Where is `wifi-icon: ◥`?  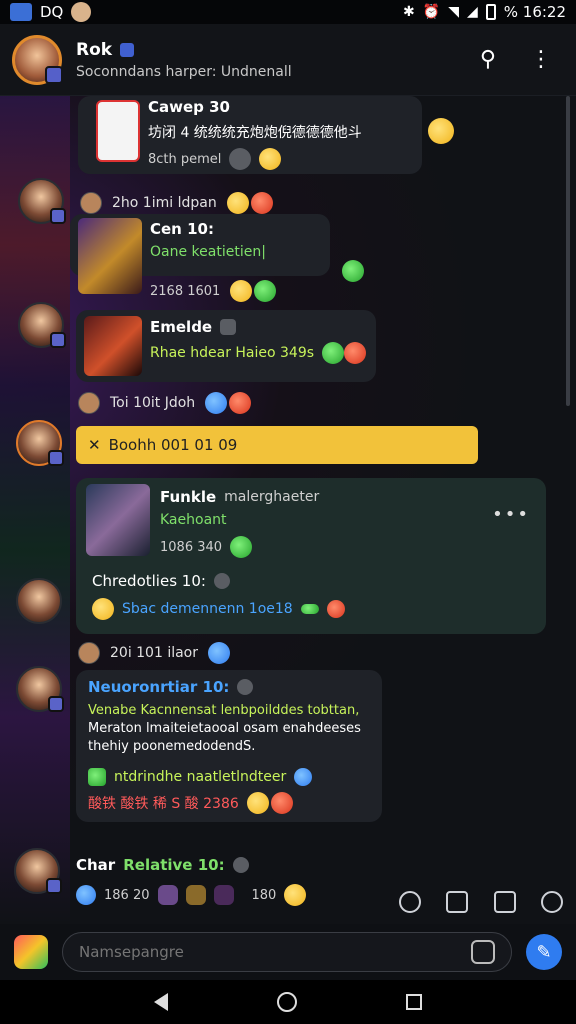
wifi-icon: ◥ is located at coordinates (453, 12).